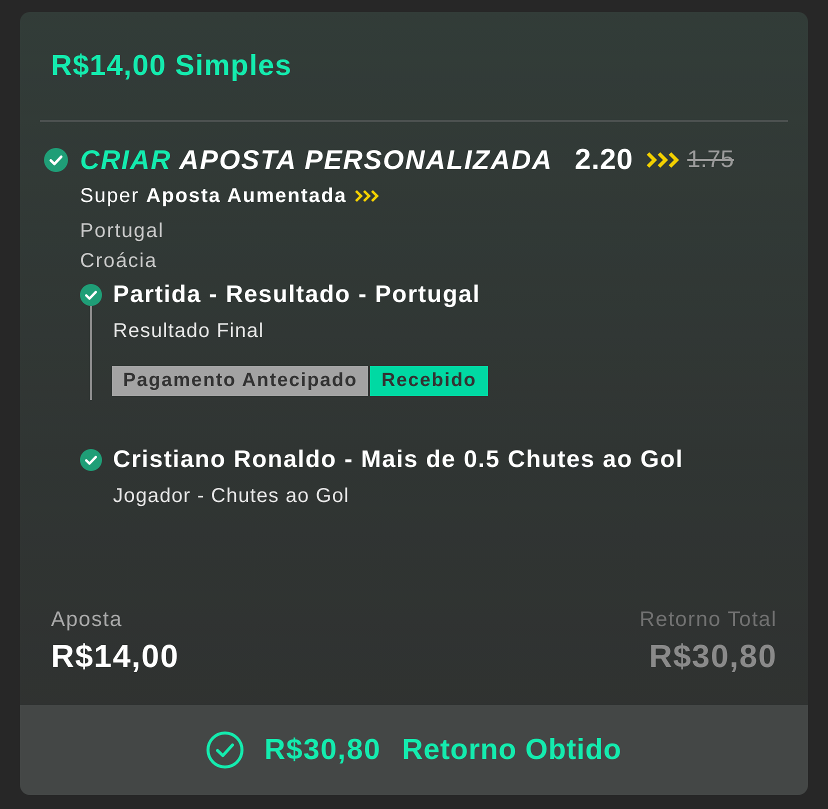 This screenshot has height=809, width=828. What do you see at coordinates (398, 460) in the screenshot?
I see `selection-title: Cristiano Ronaldo - Mais de 0.5 Chutes ao Gol` at bounding box center [398, 460].